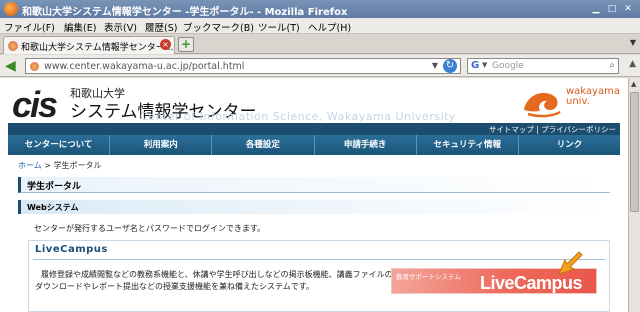  I want to click on maximize-icon: □, so click(612, 9).